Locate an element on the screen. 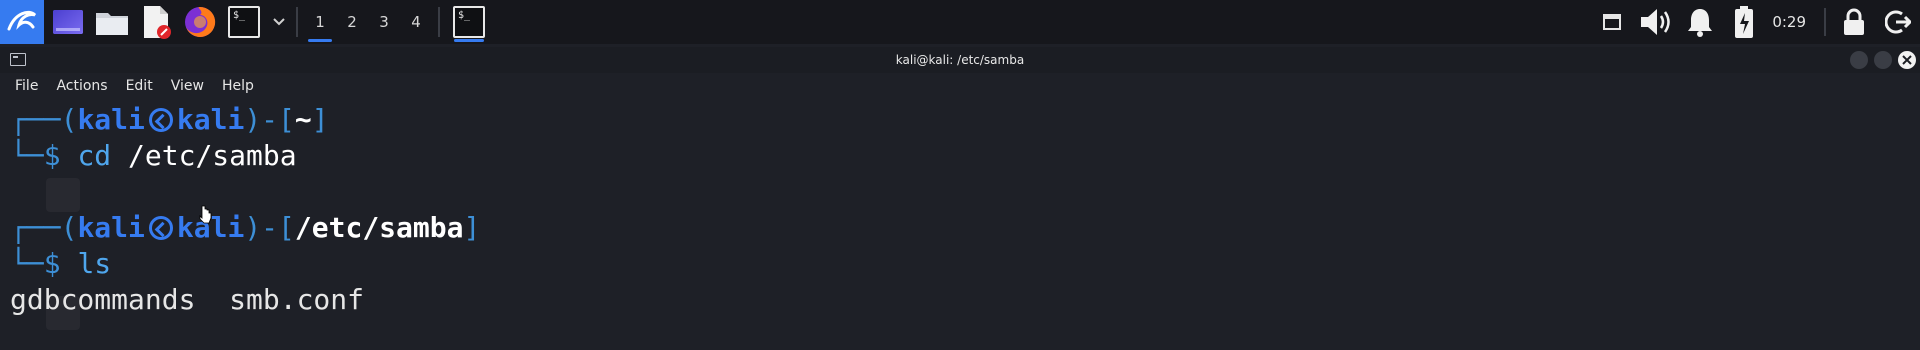 The width and height of the screenshot is (1920, 350). menu-edit: Edit is located at coordinates (139, 86).